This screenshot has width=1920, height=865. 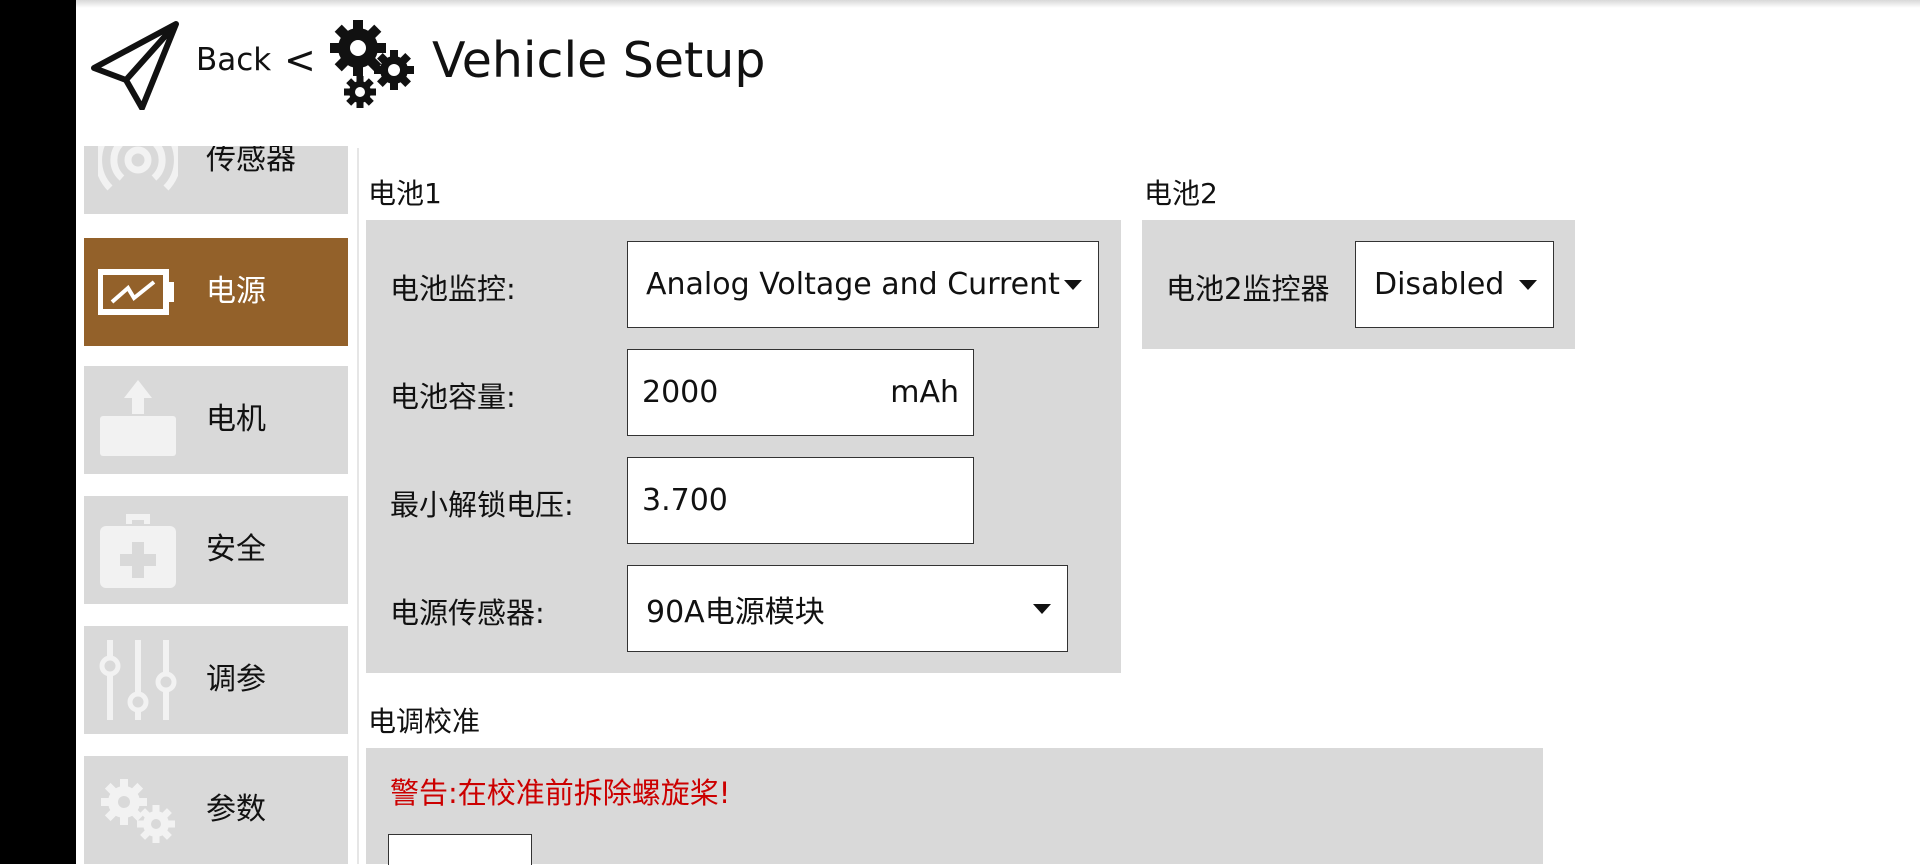 I want to click on battery2-monitor-select: Disabled, so click(x=1454, y=284).